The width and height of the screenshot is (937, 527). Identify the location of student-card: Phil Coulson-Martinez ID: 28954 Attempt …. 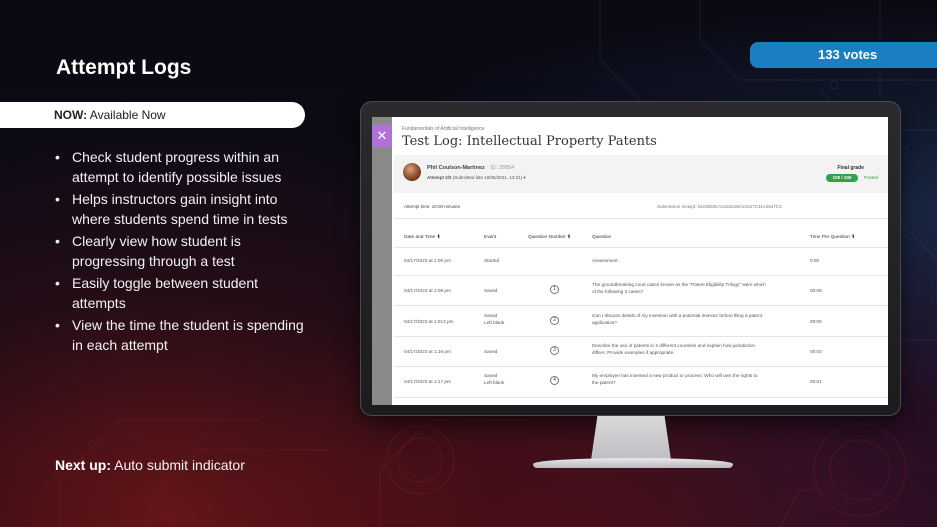
(641, 174).